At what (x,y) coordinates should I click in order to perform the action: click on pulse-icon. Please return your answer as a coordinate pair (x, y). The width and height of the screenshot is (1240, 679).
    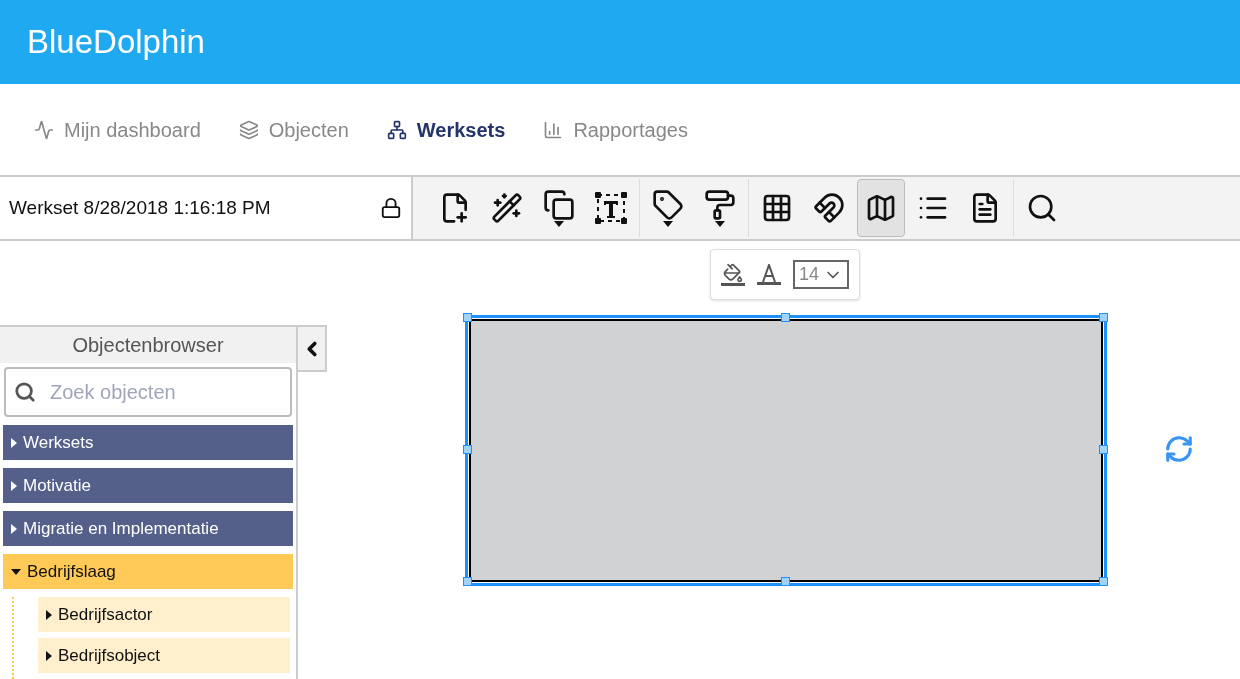
    Looking at the image, I should click on (44, 129).